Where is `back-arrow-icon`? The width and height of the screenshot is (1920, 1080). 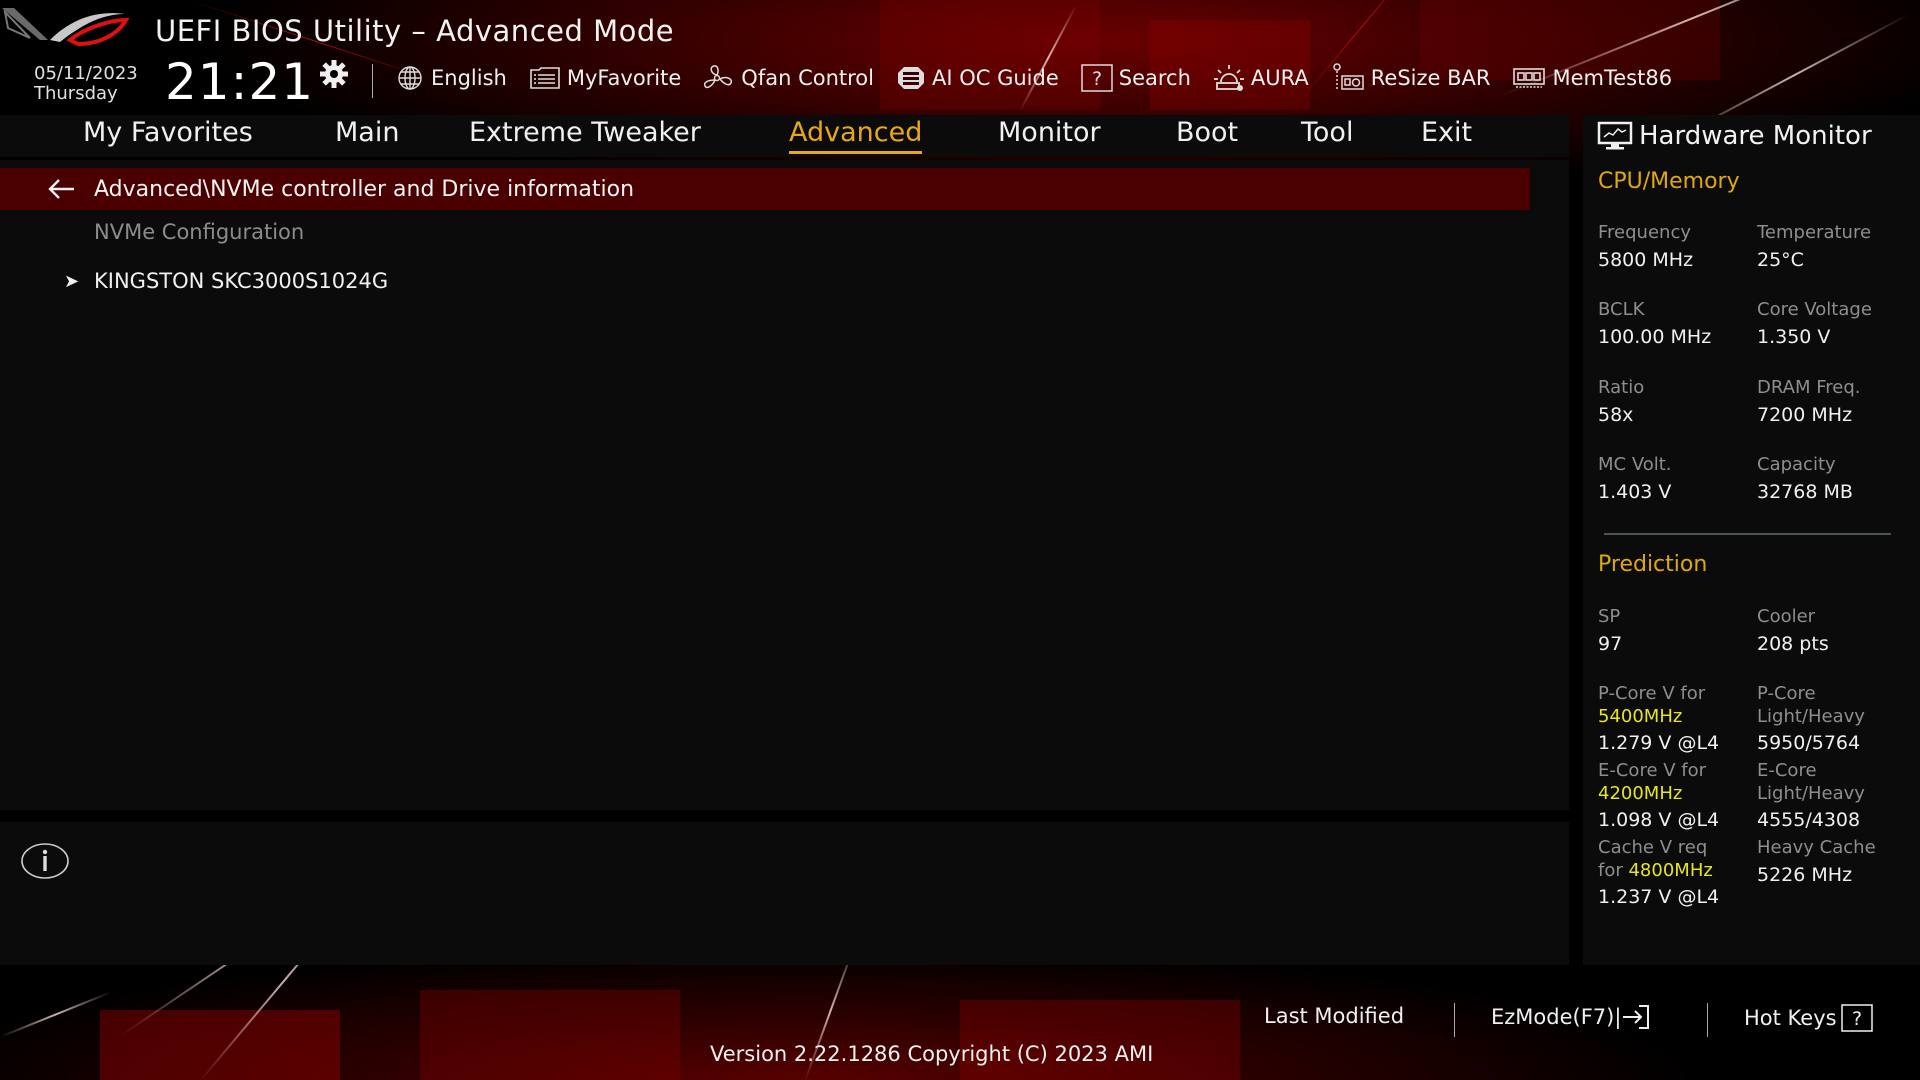 back-arrow-icon is located at coordinates (61, 189).